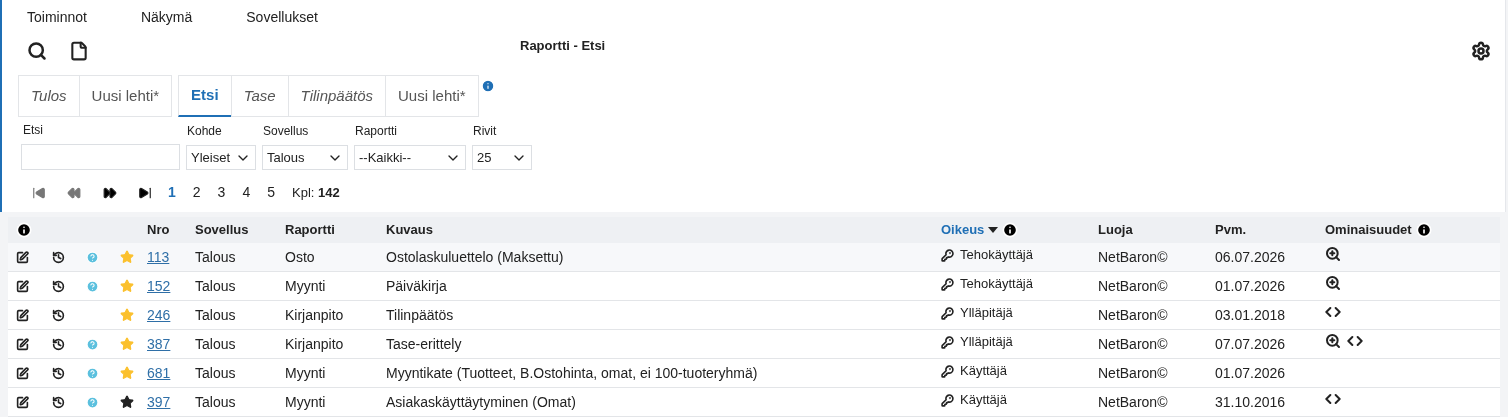 This screenshot has height=417, width=1508. I want to click on column-header: Nro, so click(158, 230).